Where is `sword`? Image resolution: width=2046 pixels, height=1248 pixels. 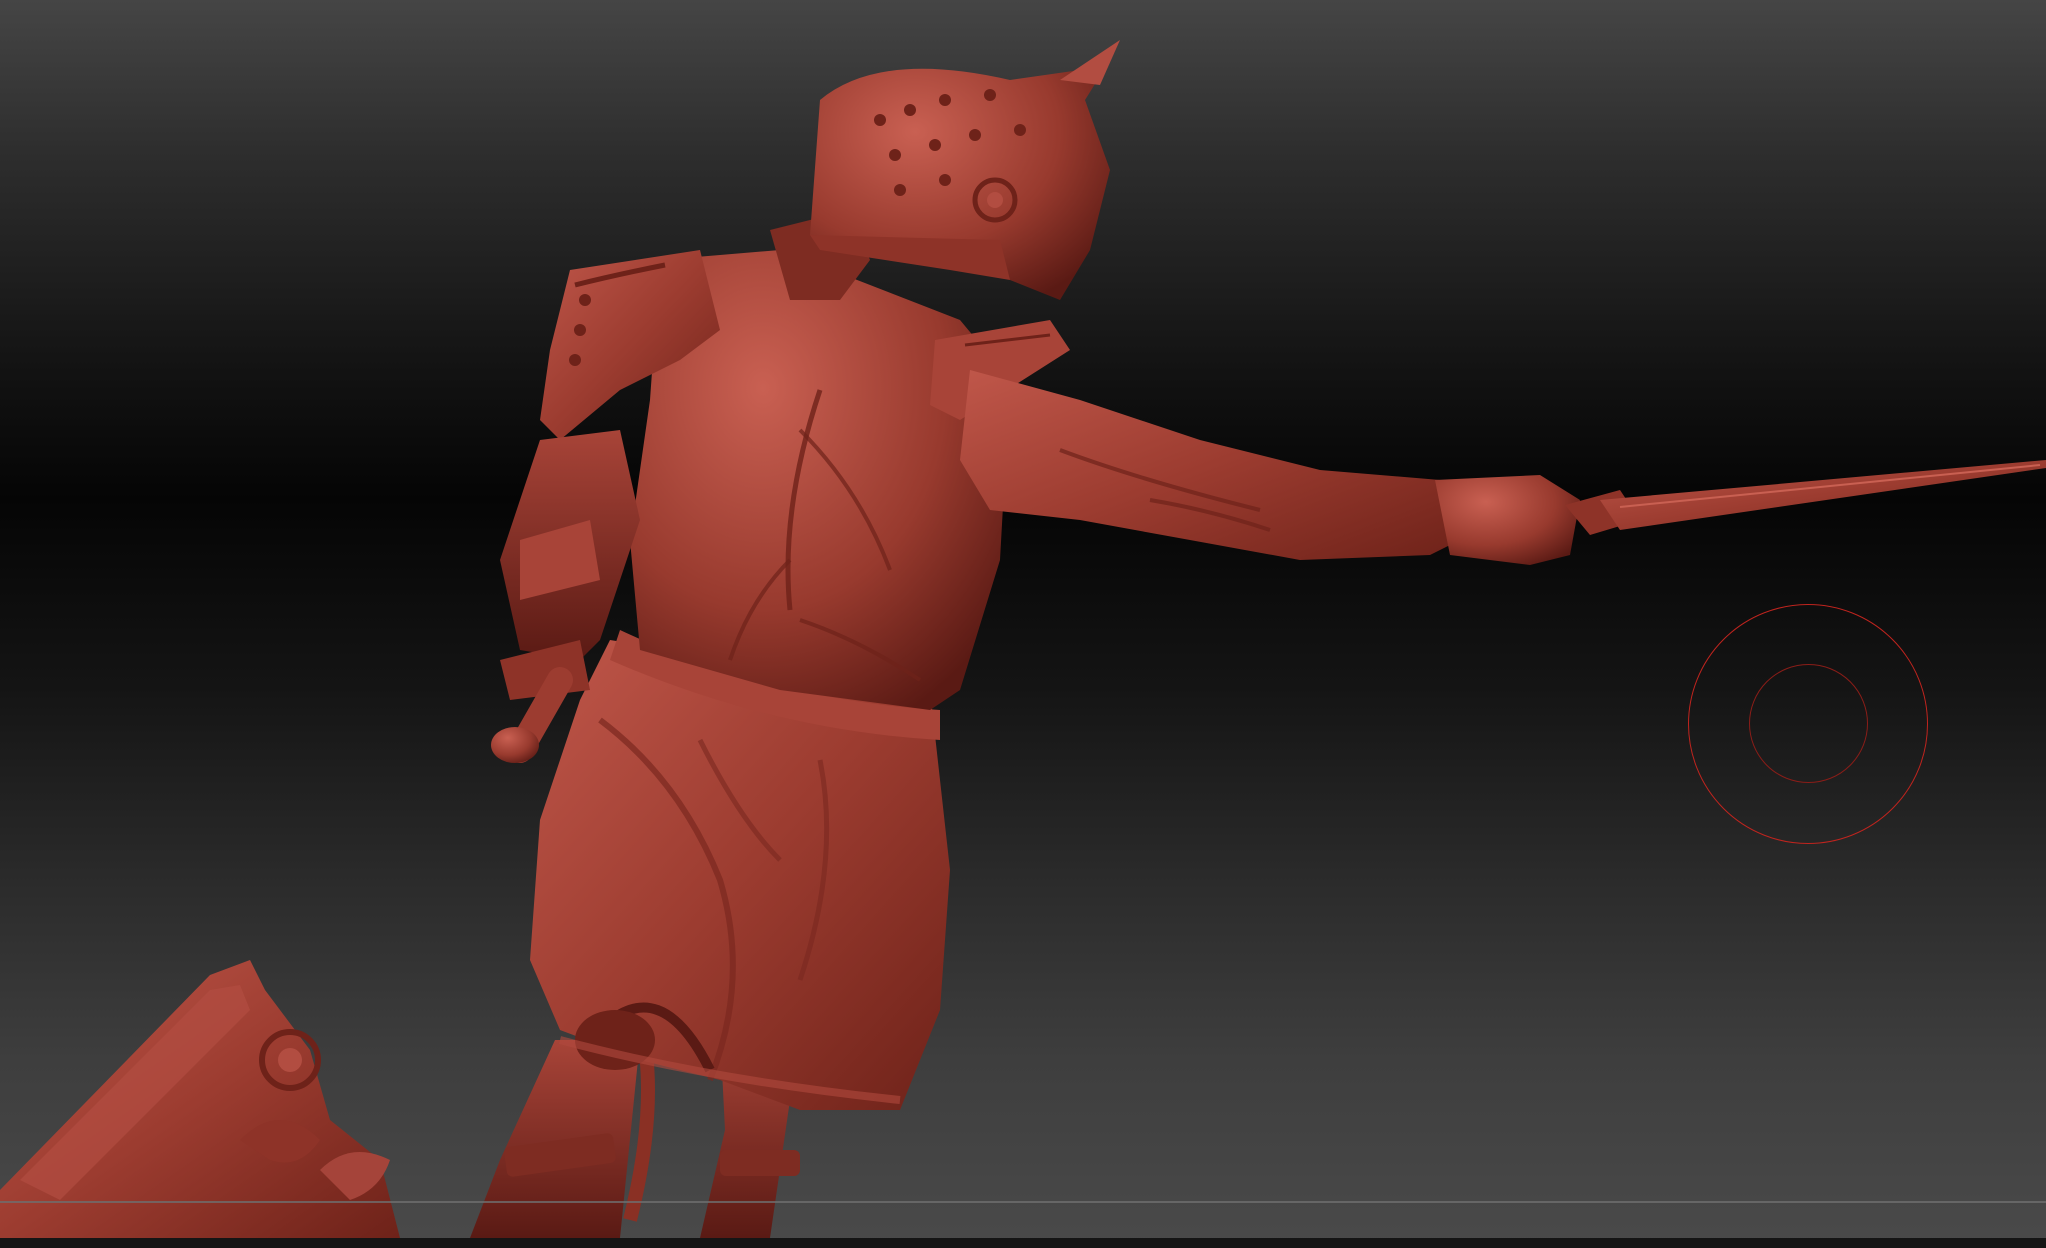 sword is located at coordinates (1805, 497).